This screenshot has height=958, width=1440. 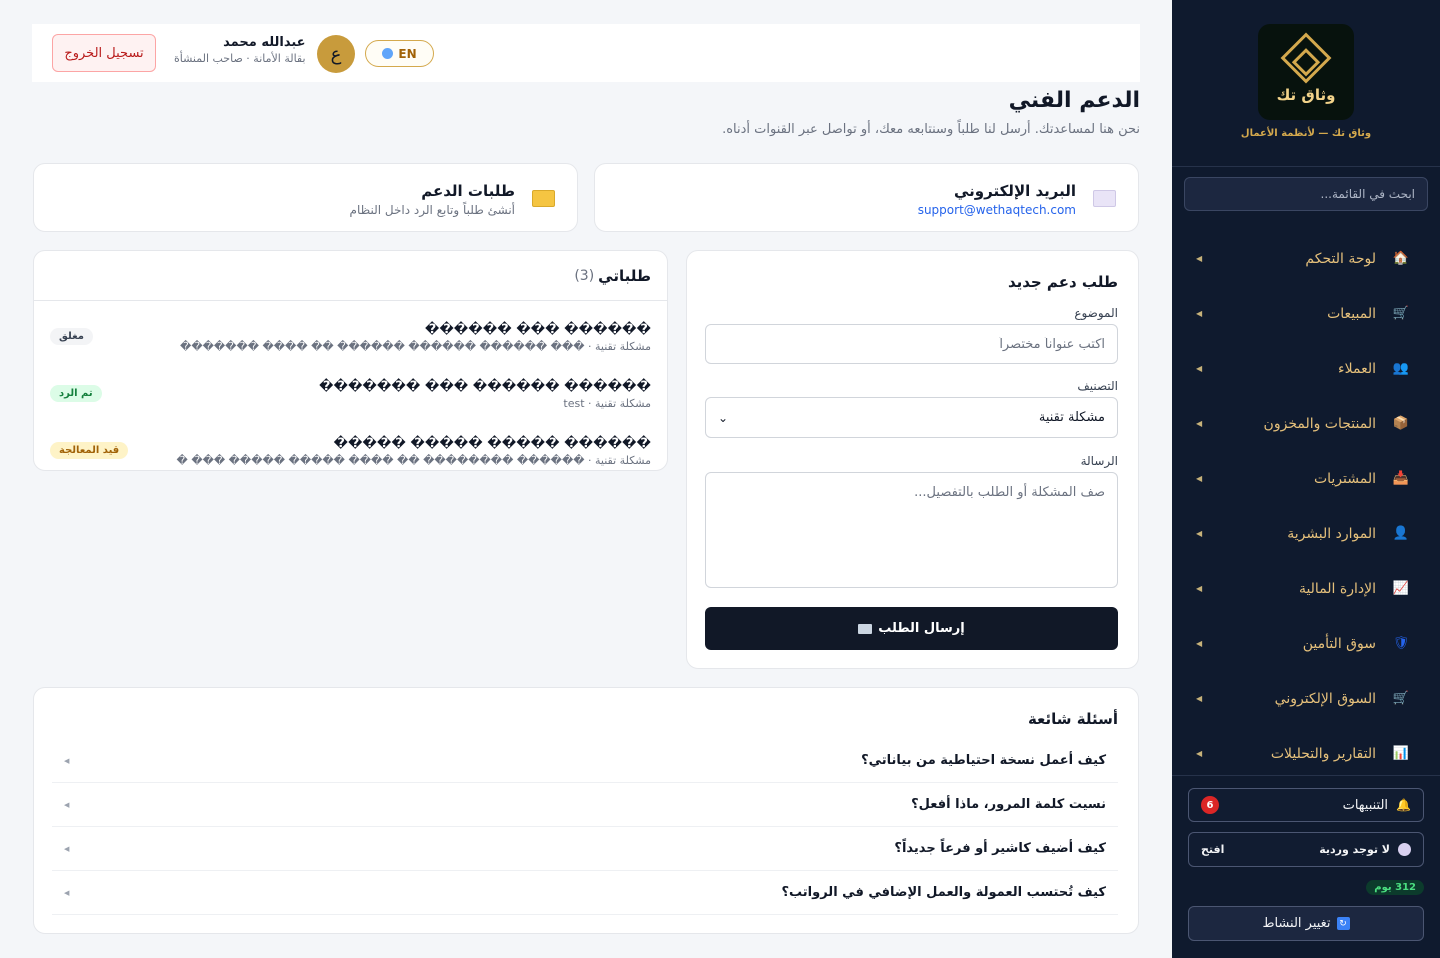 I want to click on avatar: ع, so click(x=336, y=54).